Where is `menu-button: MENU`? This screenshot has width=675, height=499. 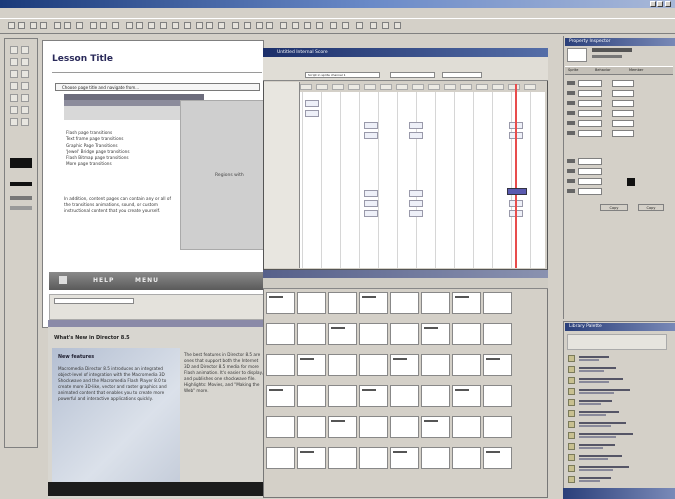 menu-button: MENU is located at coordinates (147, 280).